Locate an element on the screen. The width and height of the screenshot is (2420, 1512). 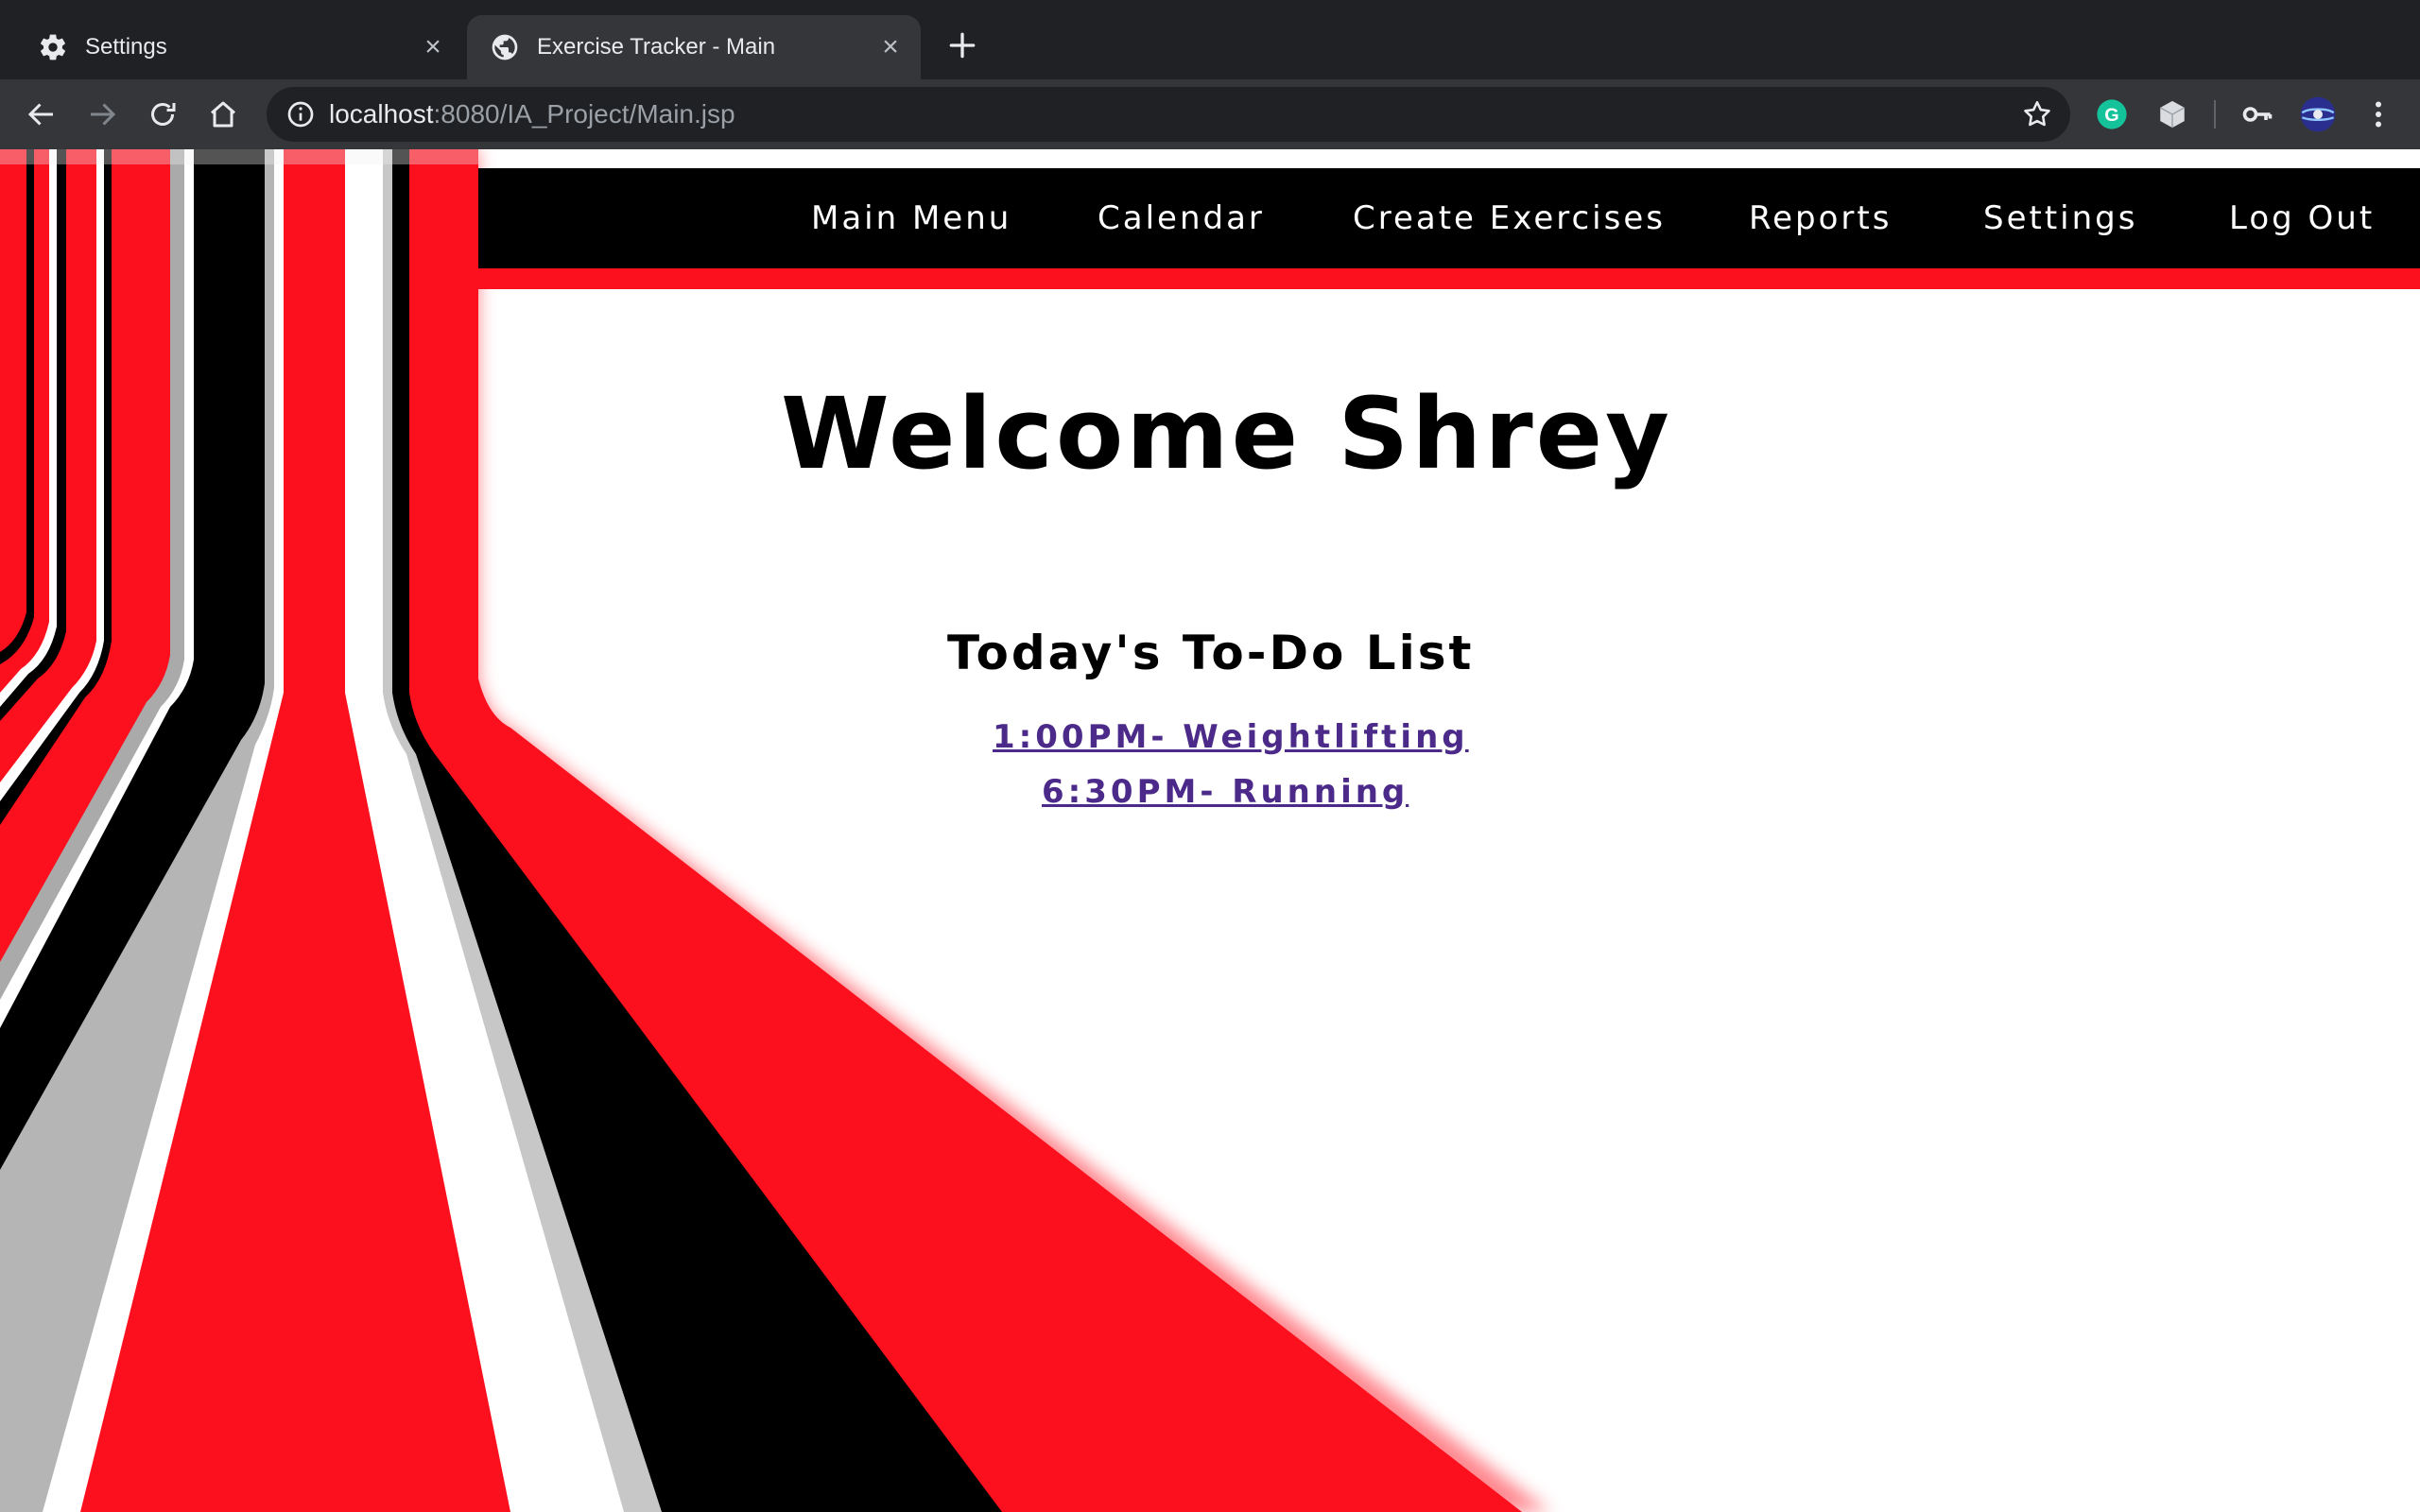
nav-calendar: Calendar is located at coordinates (1181, 218).